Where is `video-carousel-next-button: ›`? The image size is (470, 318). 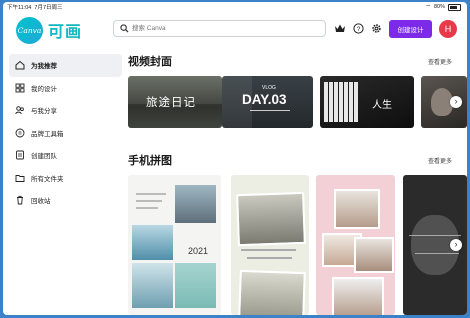 video-carousel-next-button: › is located at coordinates (456, 102).